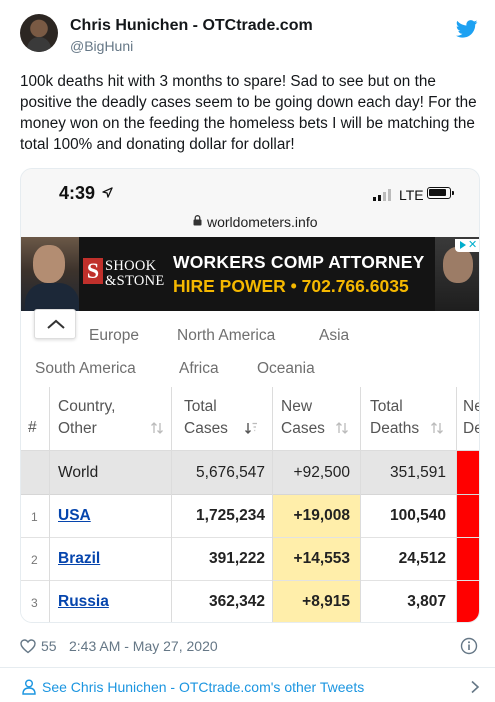  What do you see at coordinates (250, 36) in the screenshot?
I see `tweet-header: Chris Hunichen - OTCtrade.com @BigHuni` at bounding box center [250, 36].